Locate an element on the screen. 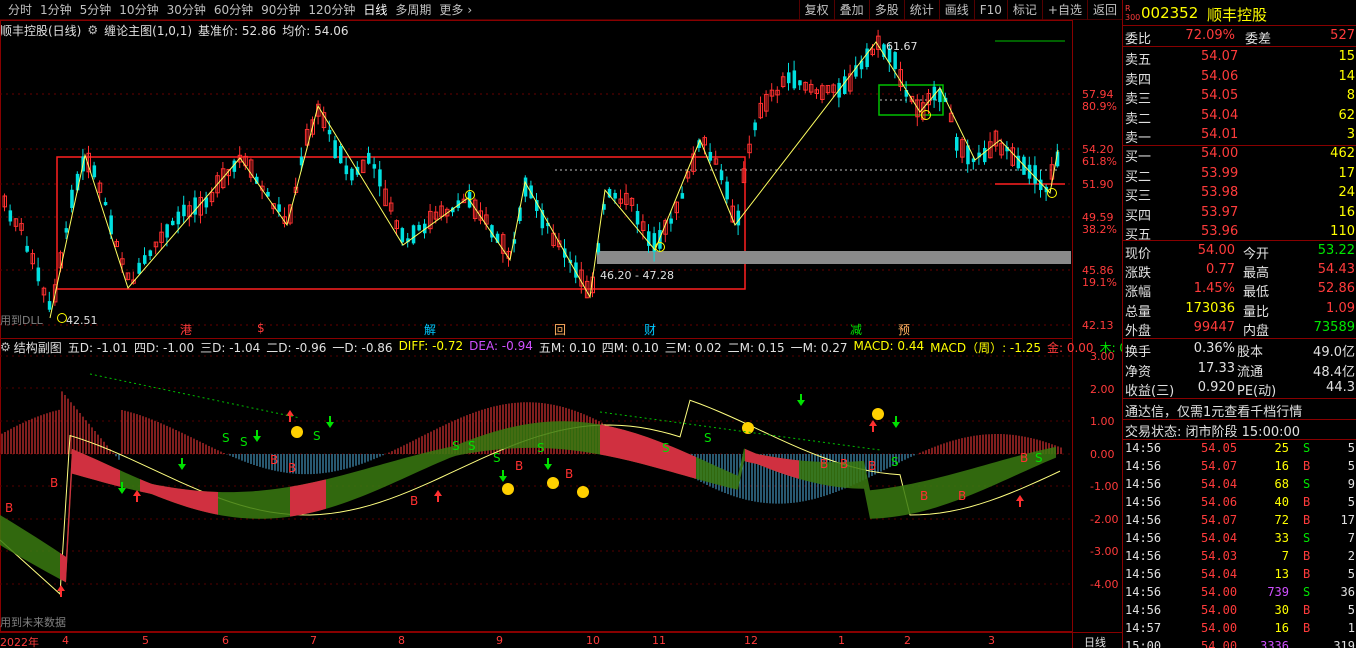 The image size is (1356, 648). sub-indicator-value: 一D: -0.86 is located at coordinates (362, 347).